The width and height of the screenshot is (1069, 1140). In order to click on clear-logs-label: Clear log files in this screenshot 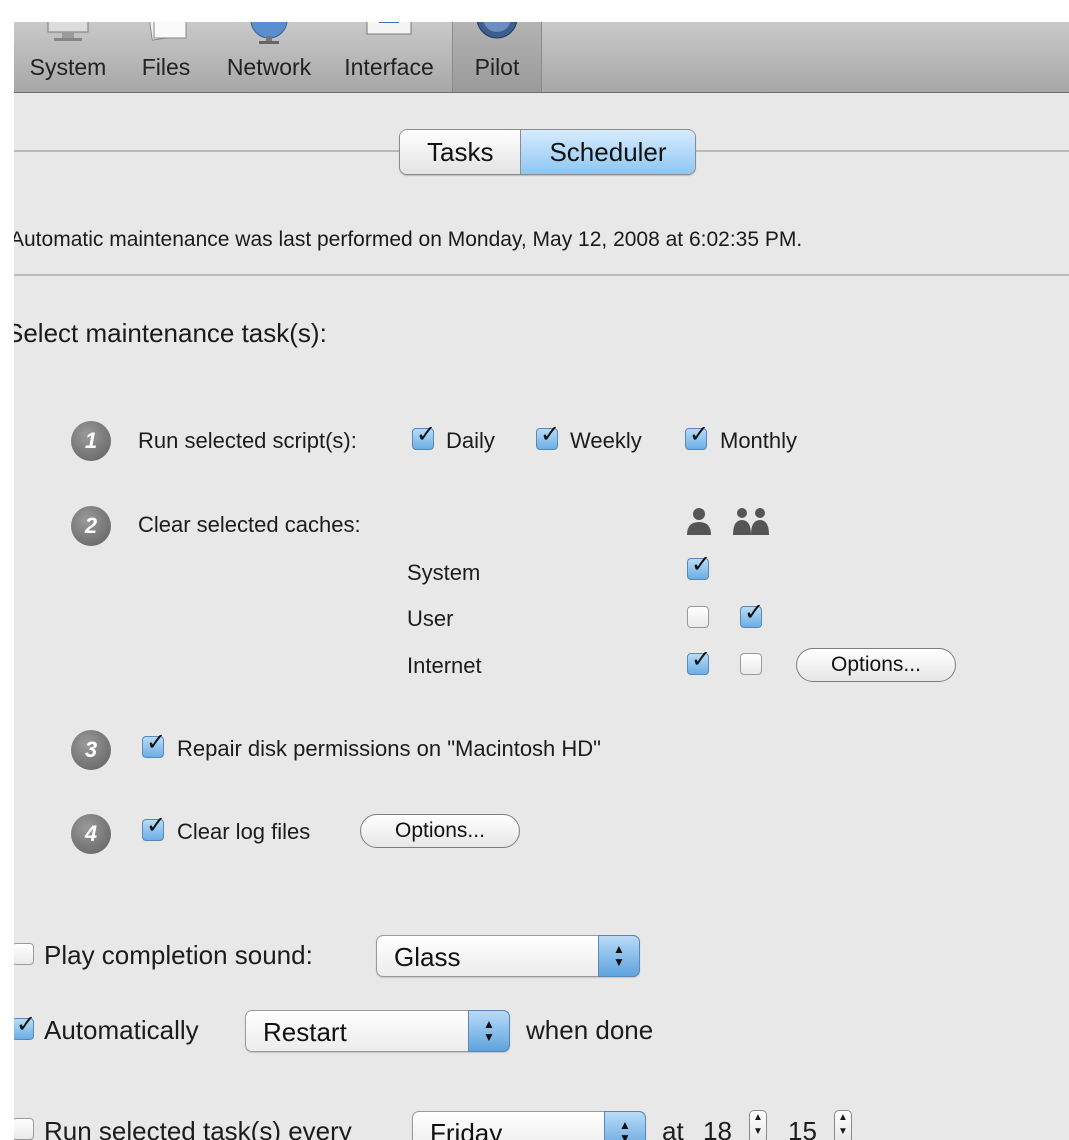, I will do `click(244, 831)`.